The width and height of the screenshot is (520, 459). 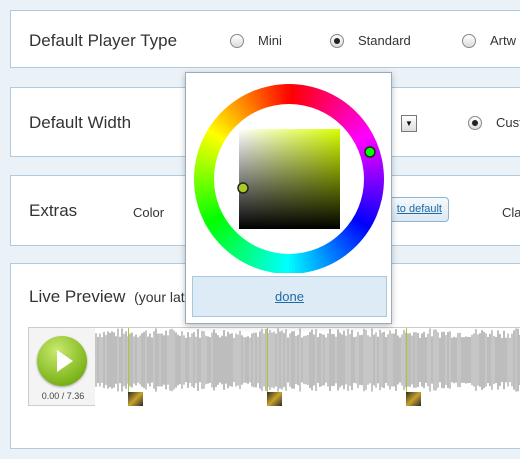 I want to click on waveform-graphic, so click(x=307, y=360).